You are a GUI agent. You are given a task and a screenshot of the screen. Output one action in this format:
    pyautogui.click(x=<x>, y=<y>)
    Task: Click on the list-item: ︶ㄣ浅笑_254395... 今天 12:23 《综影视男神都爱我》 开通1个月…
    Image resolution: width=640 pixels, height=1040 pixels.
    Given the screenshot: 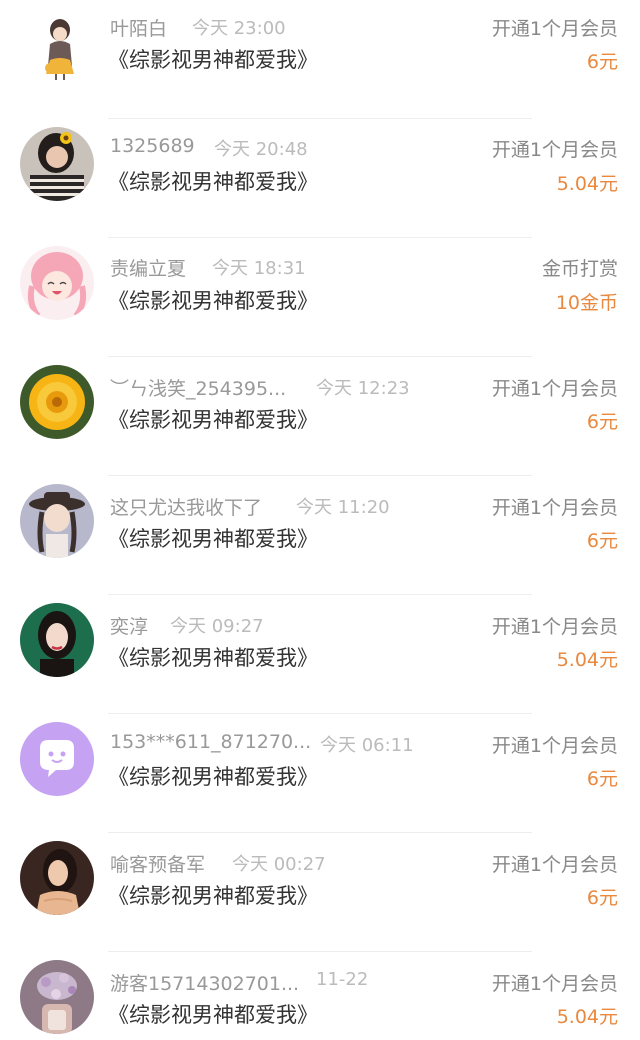 What is the action you would take?
    pyautogui.click(x=320, y=416)
    